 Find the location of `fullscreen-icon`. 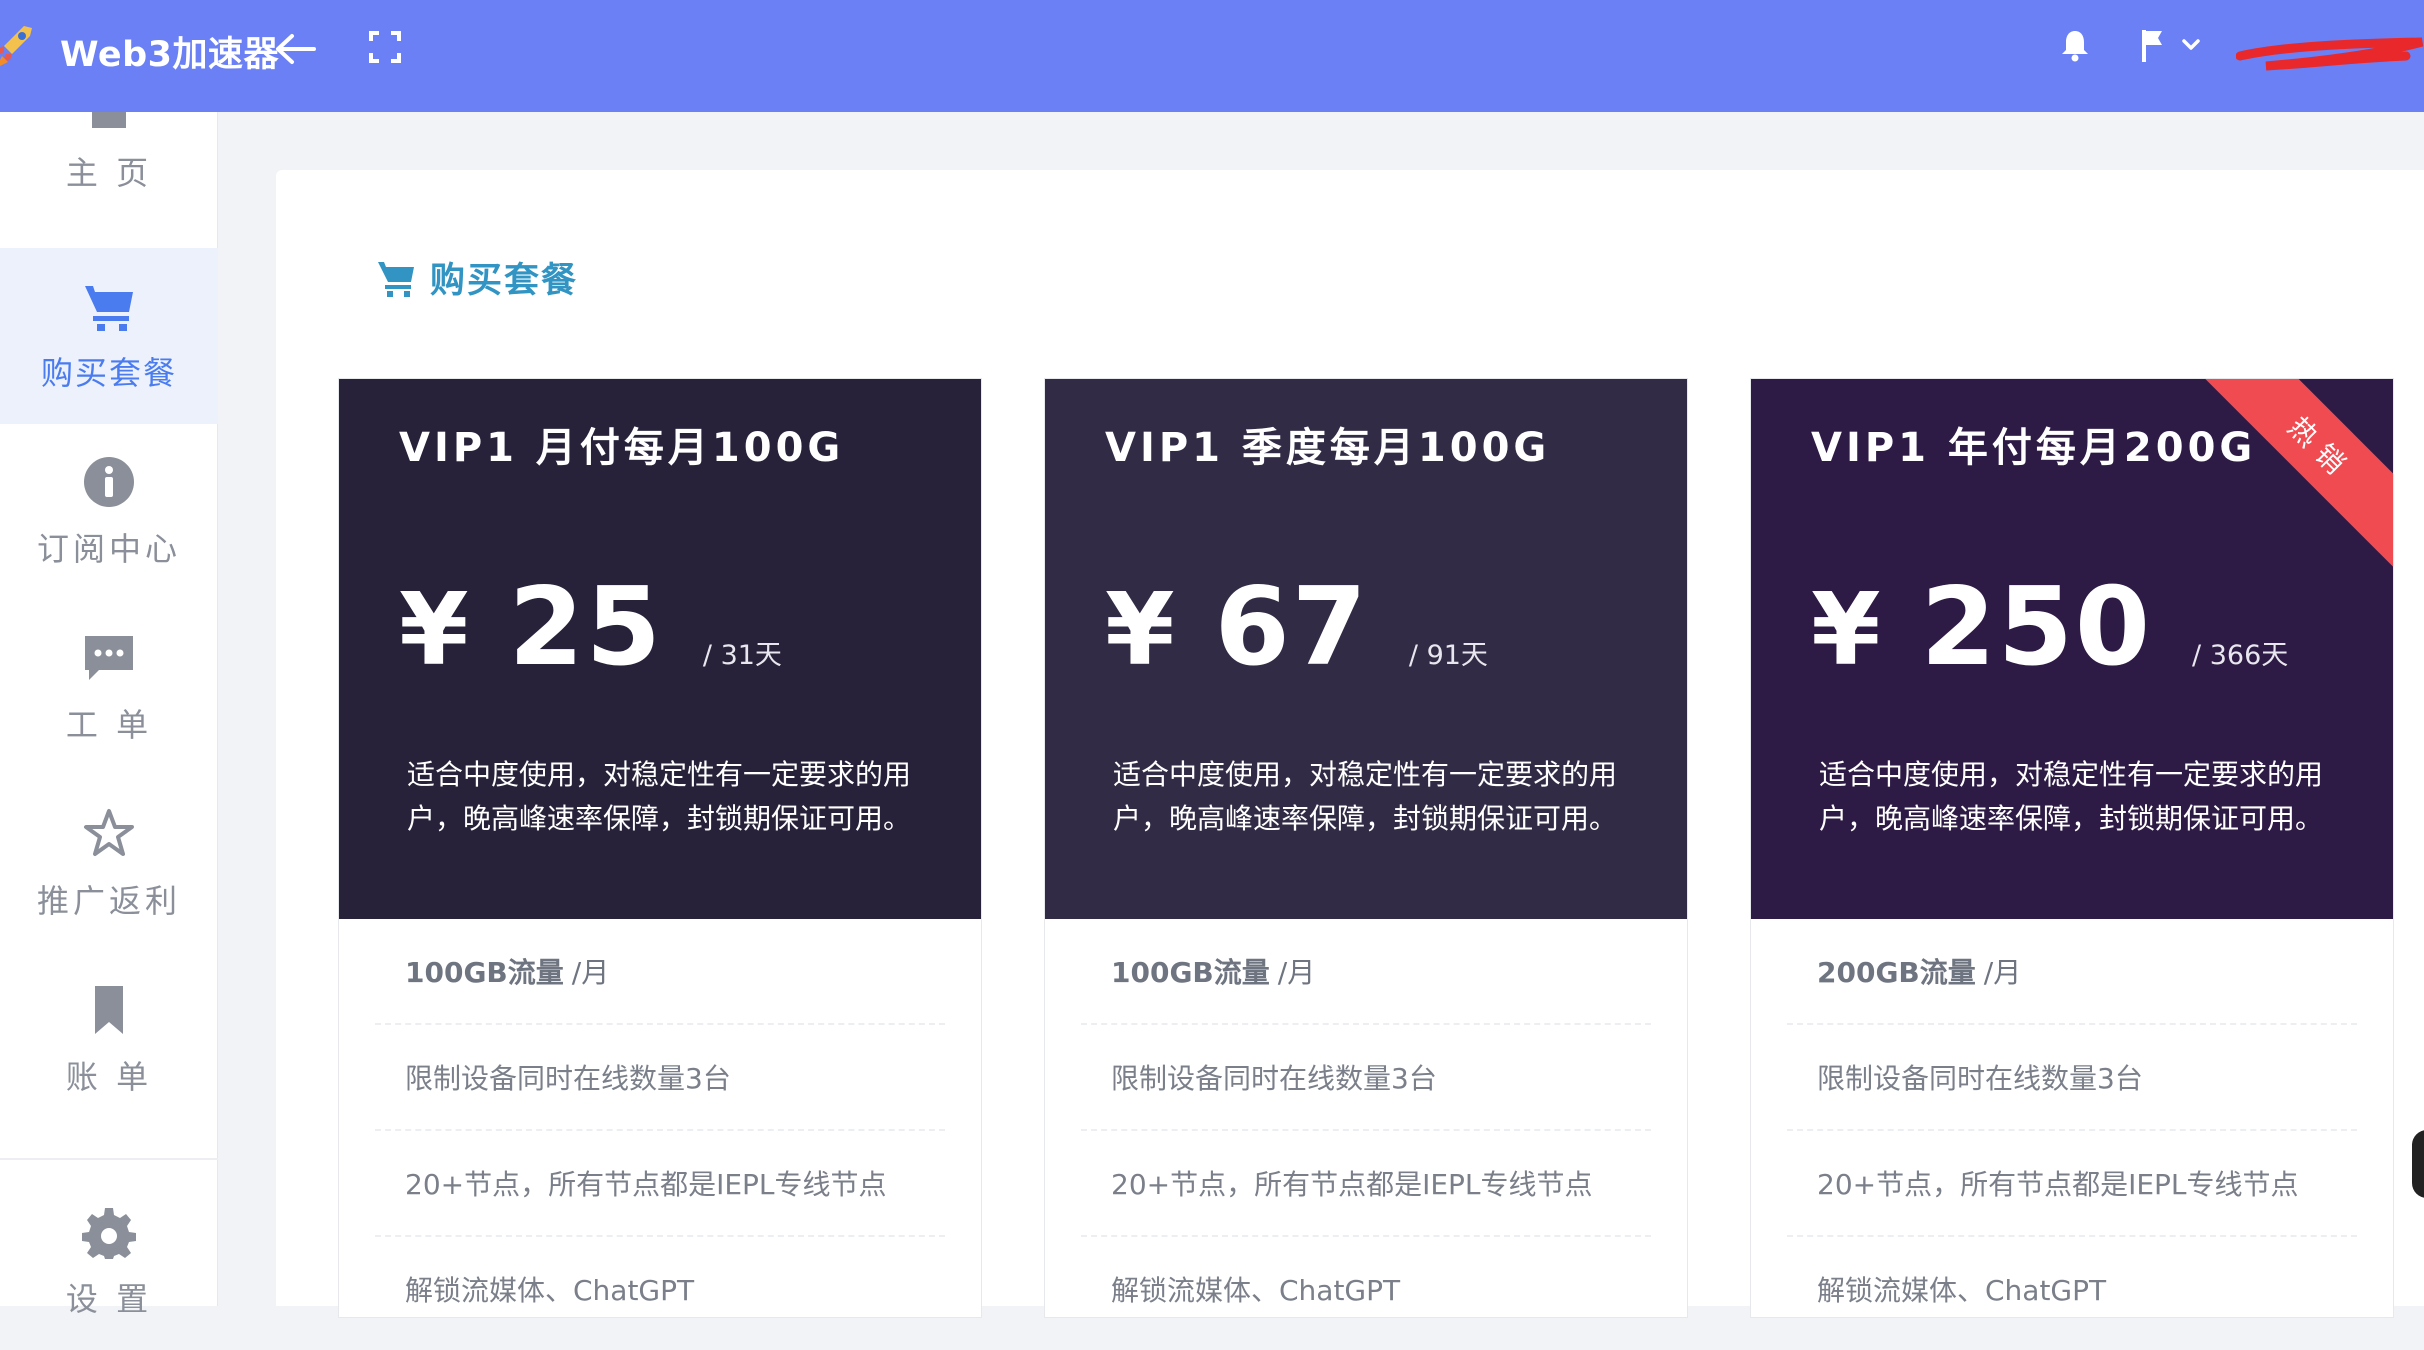

fullscreen-icon is located at coordinates (385, 47).